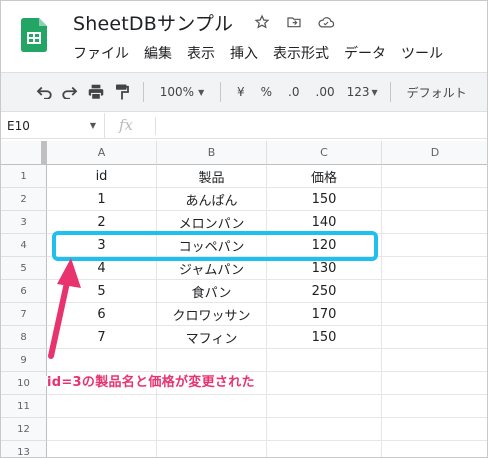 The height and width of the screenshot is (458, 488). Describe the element at coordinates (266, 92) in the screenshot. I see `percent-button: %` at that location.